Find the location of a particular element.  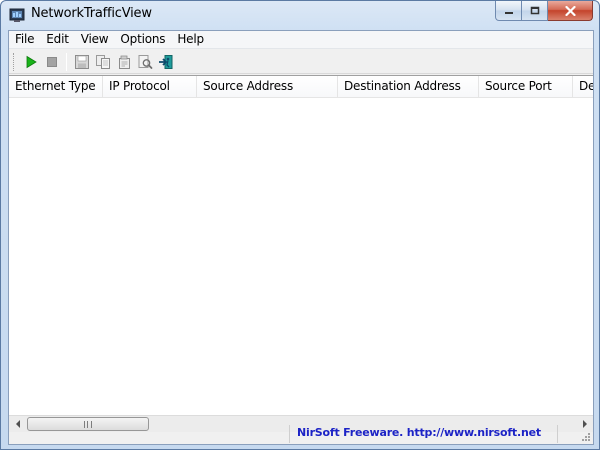

menu-help: Help is located at coordinates (190, 39).